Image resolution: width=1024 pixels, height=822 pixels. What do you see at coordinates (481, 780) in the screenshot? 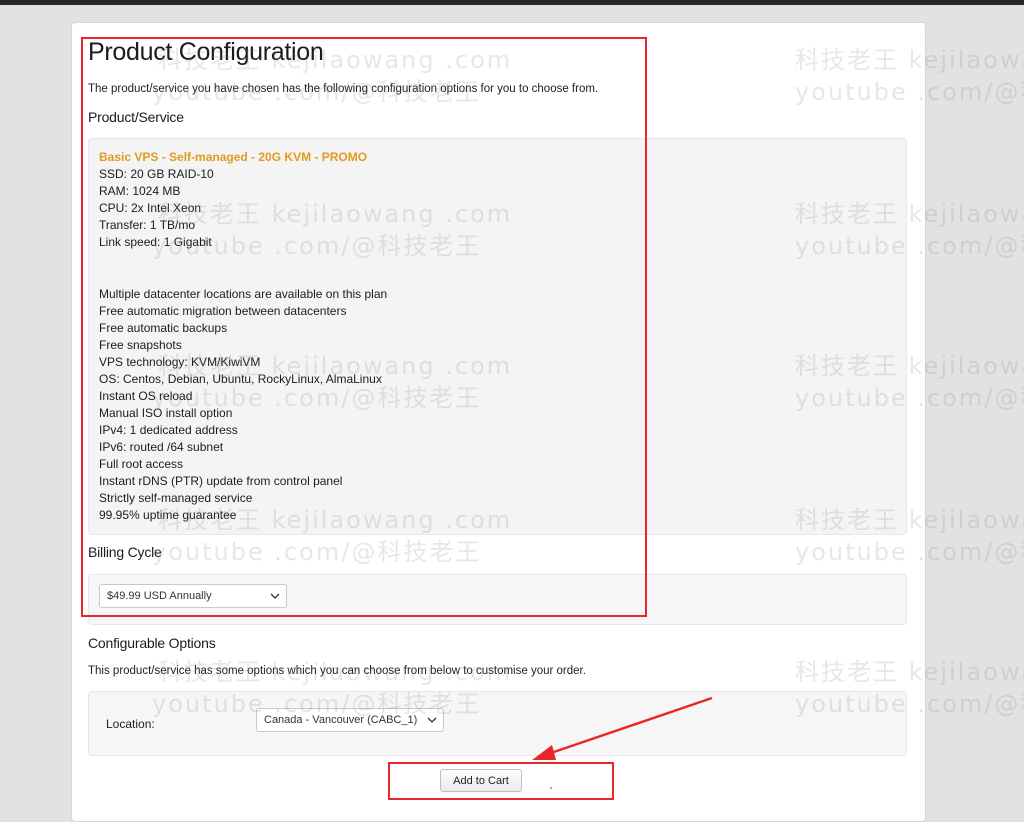
I see `add-to-cart-button: Add to Cart` at bounding box center [481, 780].